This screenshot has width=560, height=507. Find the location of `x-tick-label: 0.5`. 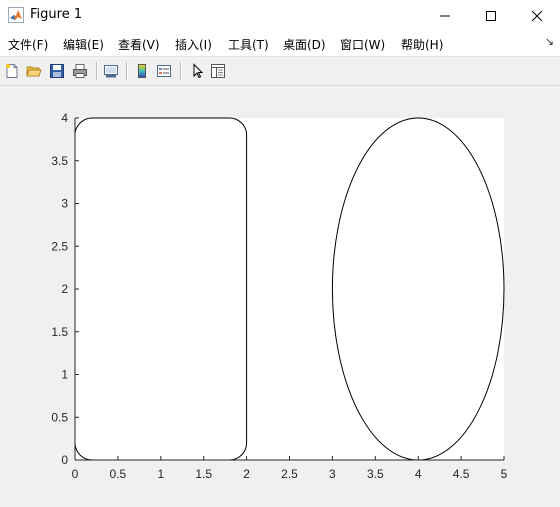

x-tick-label: 0.5 is located at coordinates (118, 474).